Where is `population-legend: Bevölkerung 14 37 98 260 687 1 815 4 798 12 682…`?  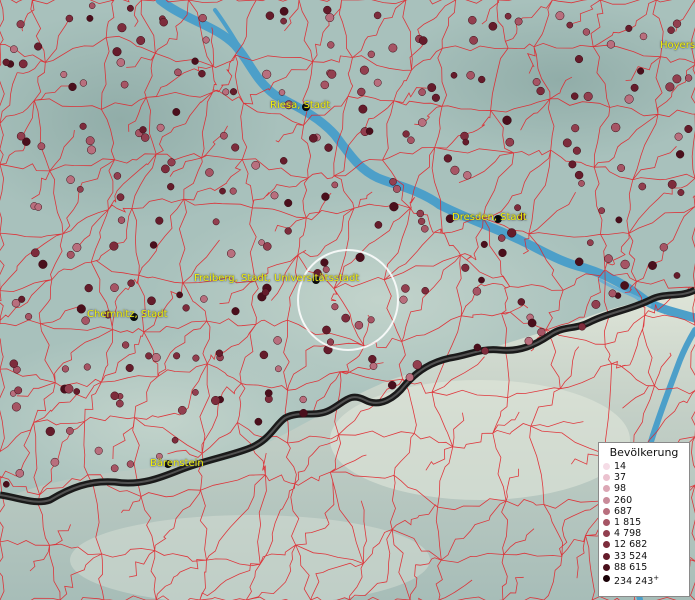 population-legend: Bevölkerung 14 37 98 260 687 1 815 4 798 12 682… is located at coordinates (644, 519).